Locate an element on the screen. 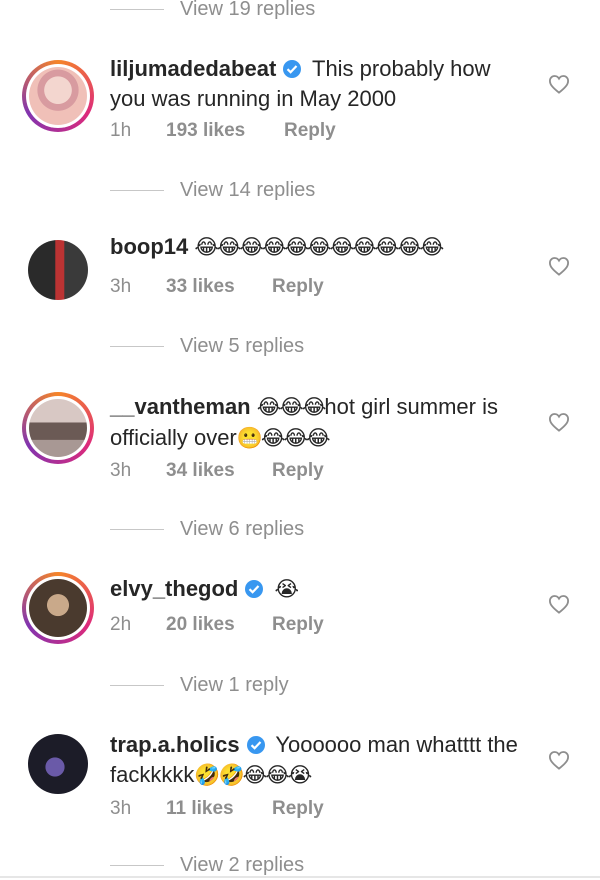  timestamp: 1h is located at coordinates (121, 130).